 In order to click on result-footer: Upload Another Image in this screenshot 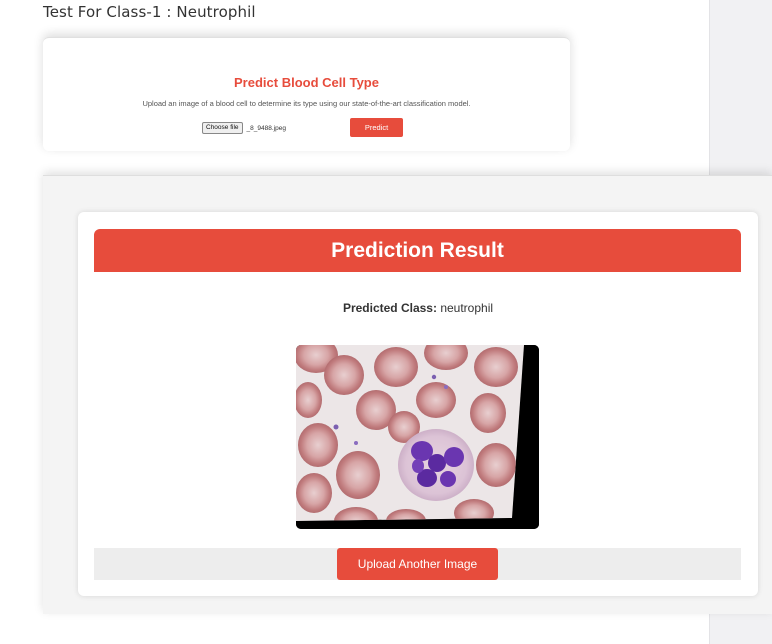, I will do `click(417, 564)`.